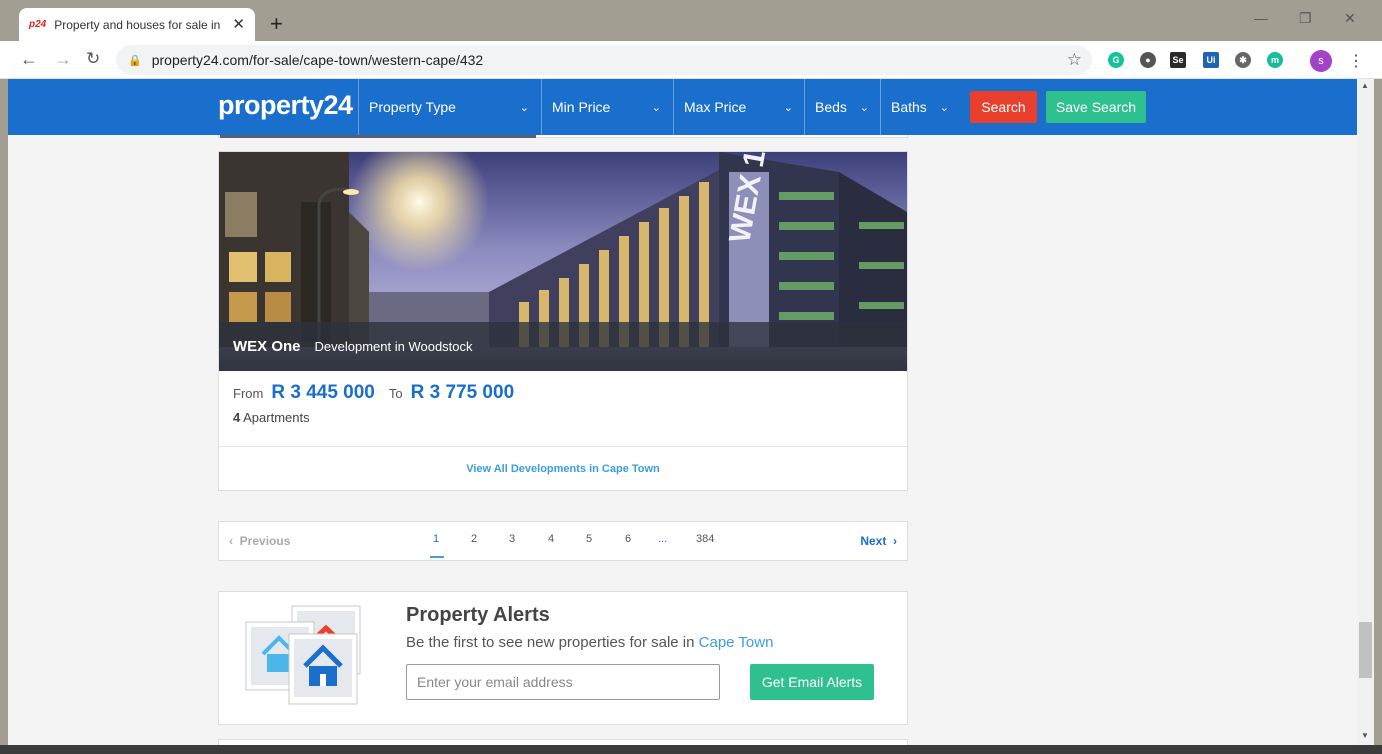  I want to click on restore-icon: ❐, so click(1305, 18).